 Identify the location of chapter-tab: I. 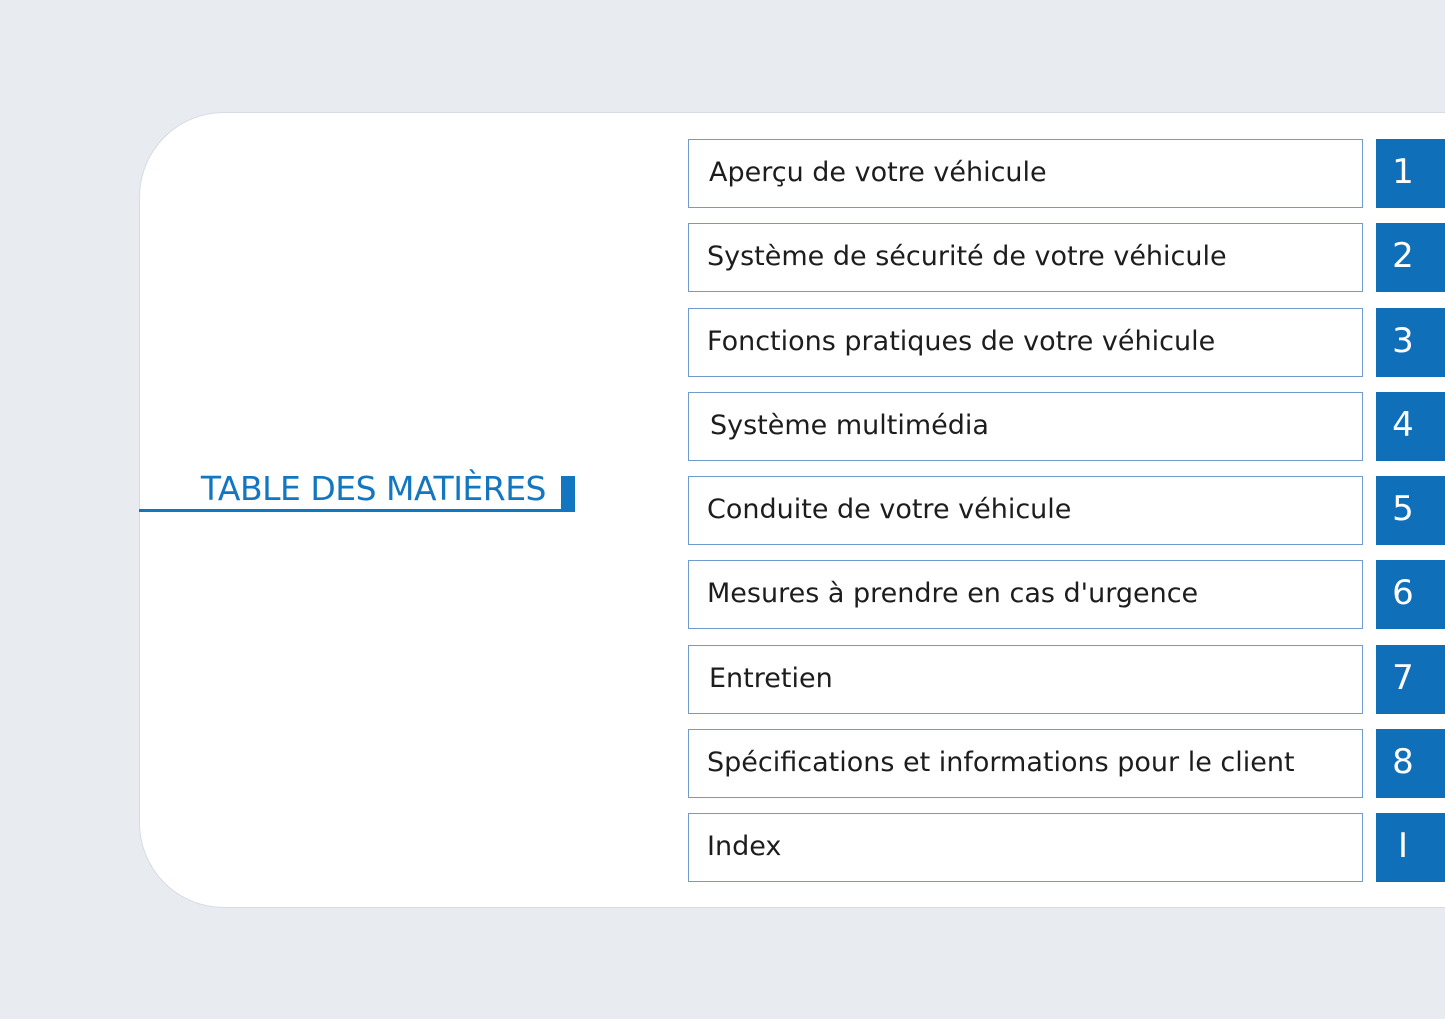
(1410, 847).